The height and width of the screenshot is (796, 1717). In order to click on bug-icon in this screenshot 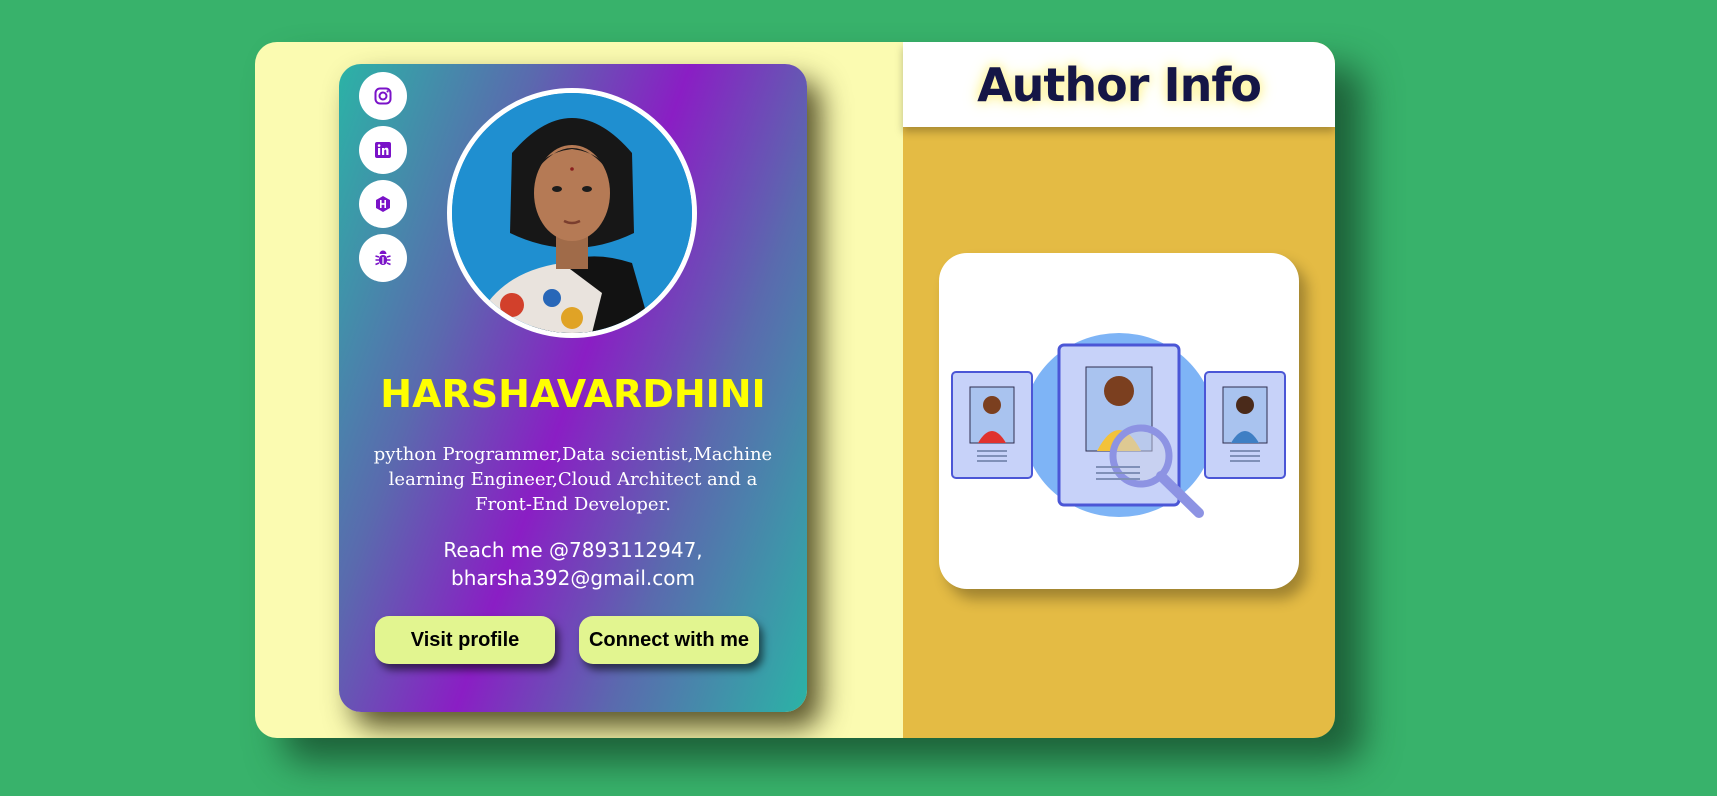, I will do `click(383, 258)`.